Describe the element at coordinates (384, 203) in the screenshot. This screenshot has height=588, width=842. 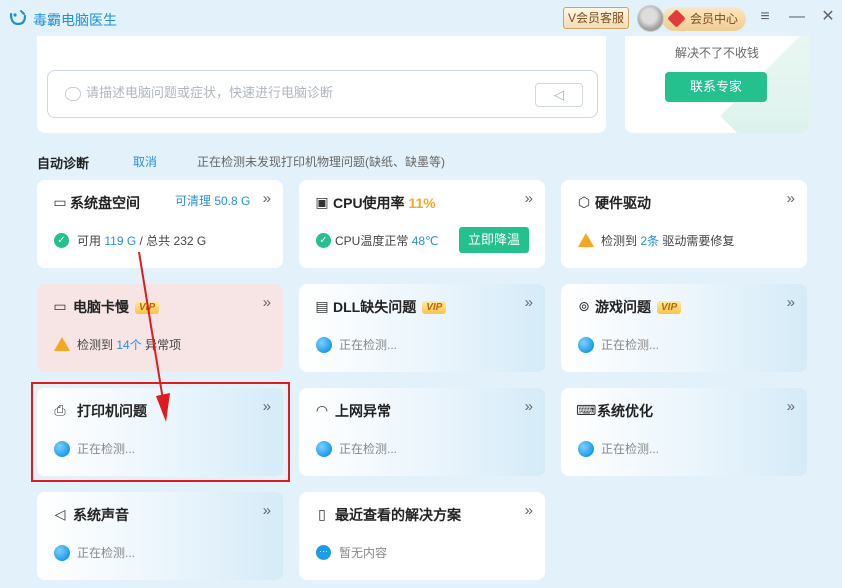
I see `card-title: CPU使用率 11%` at that location.